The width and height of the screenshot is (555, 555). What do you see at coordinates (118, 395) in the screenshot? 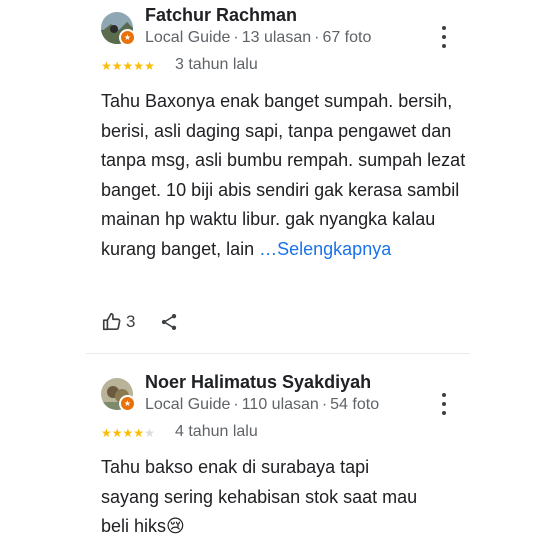
I see `reviewer-avatar: ★` at bounding box center [118, 395].